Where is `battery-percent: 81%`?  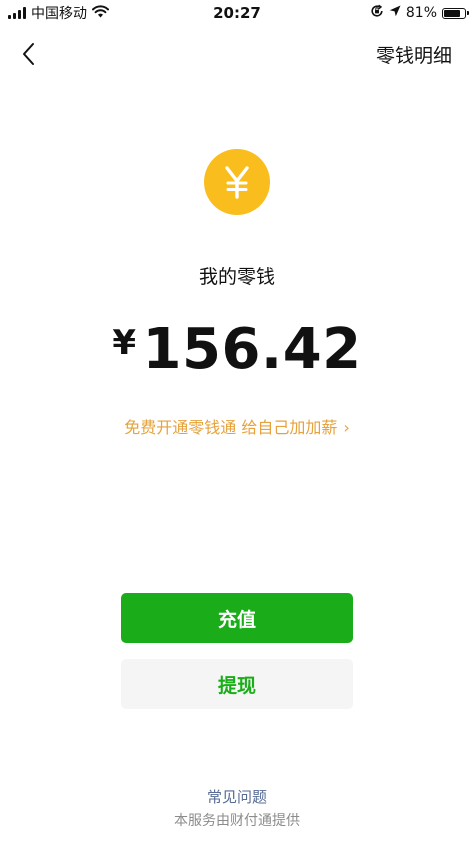 battery-percent: 81% is located at coordinates (421, 13).